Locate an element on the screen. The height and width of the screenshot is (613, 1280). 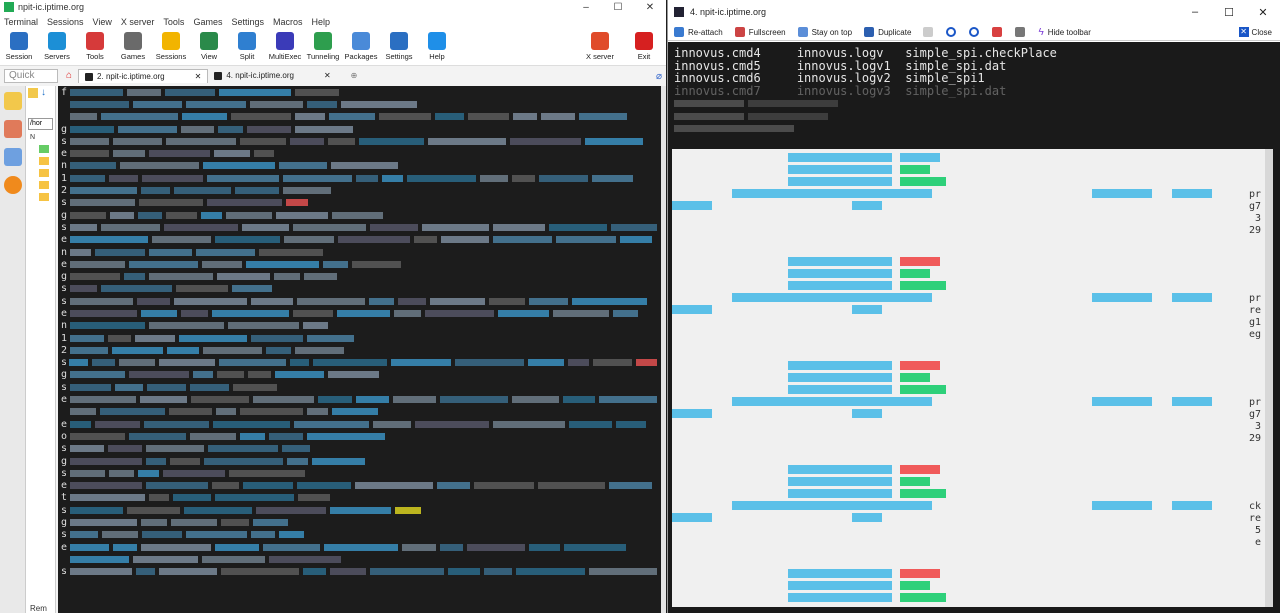
save-button is located at coordinates (999, 32).